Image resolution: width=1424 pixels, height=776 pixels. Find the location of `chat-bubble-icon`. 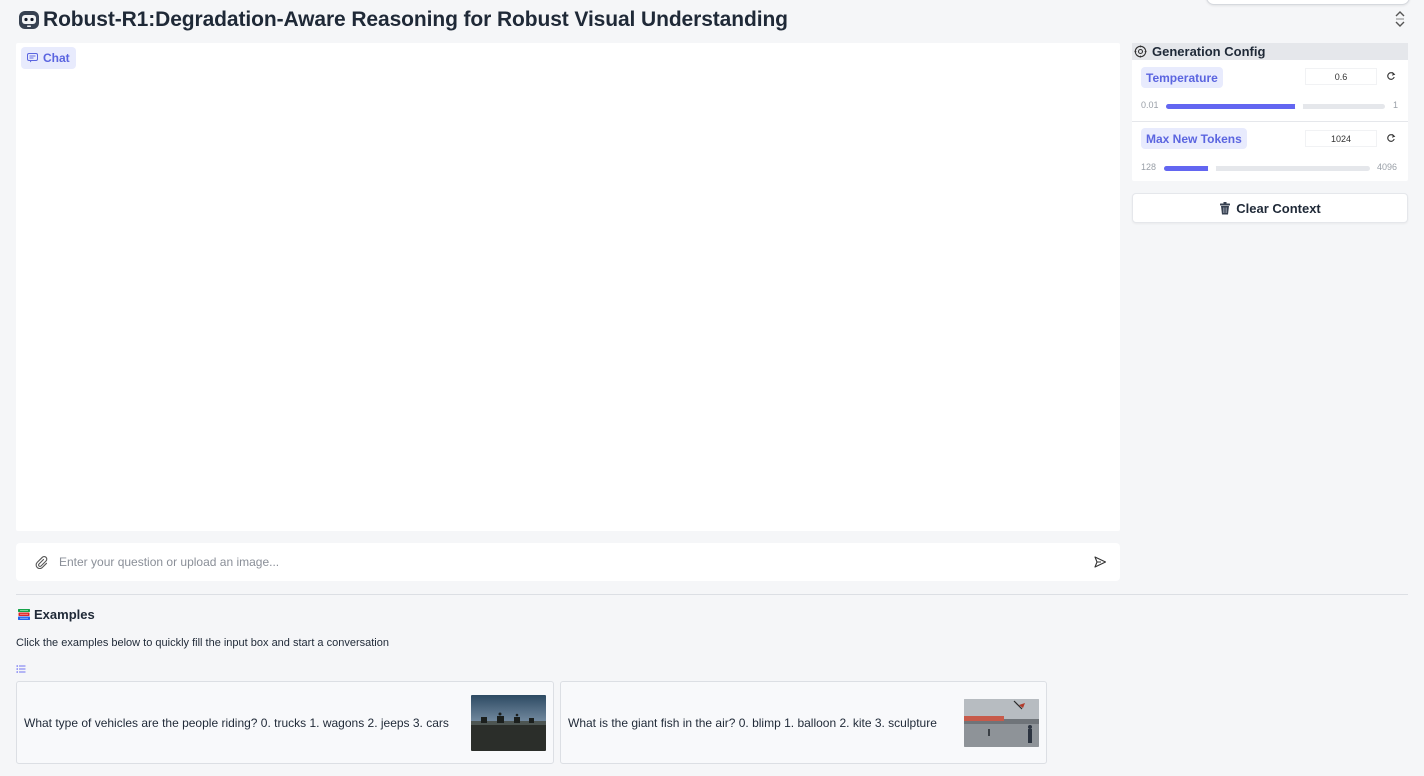

chat-bubble-icon is located at coordinates (32, 58).